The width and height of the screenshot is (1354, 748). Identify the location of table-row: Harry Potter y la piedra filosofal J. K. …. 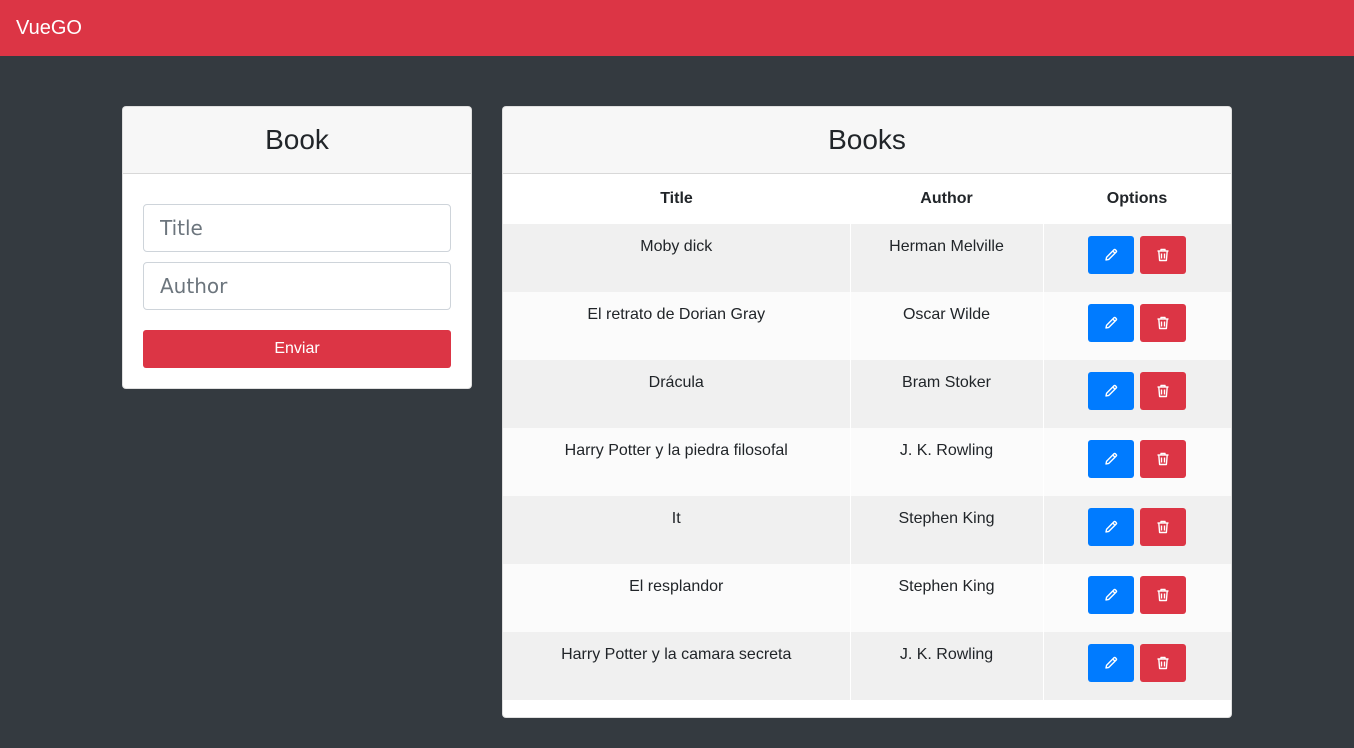
(867, 462).